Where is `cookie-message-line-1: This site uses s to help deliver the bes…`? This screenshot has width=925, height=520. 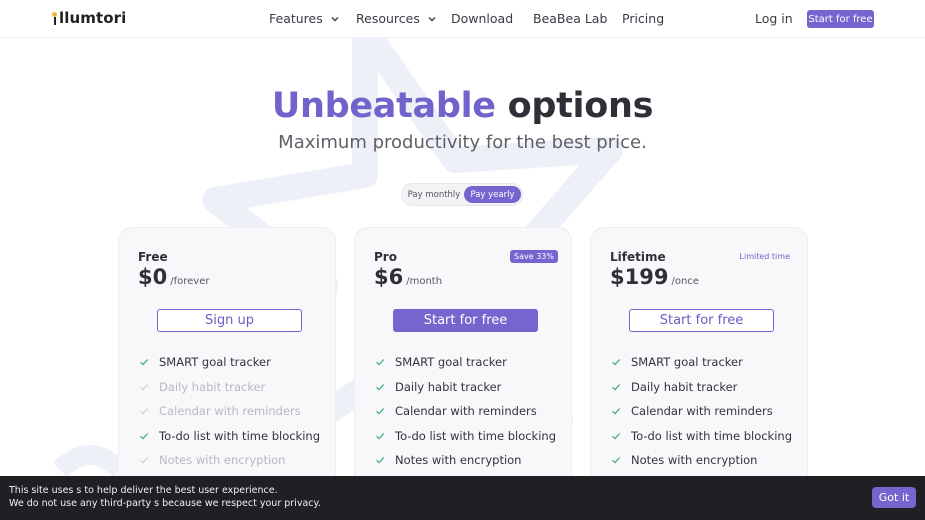 cookie-message-line-1: This site uses s to help deliver the bes… is located at coordinates (143, 490).